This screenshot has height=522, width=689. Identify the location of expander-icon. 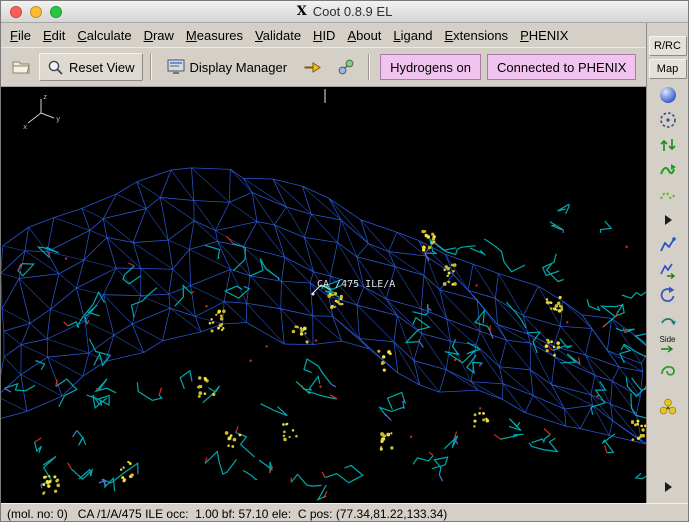
(668, 219).